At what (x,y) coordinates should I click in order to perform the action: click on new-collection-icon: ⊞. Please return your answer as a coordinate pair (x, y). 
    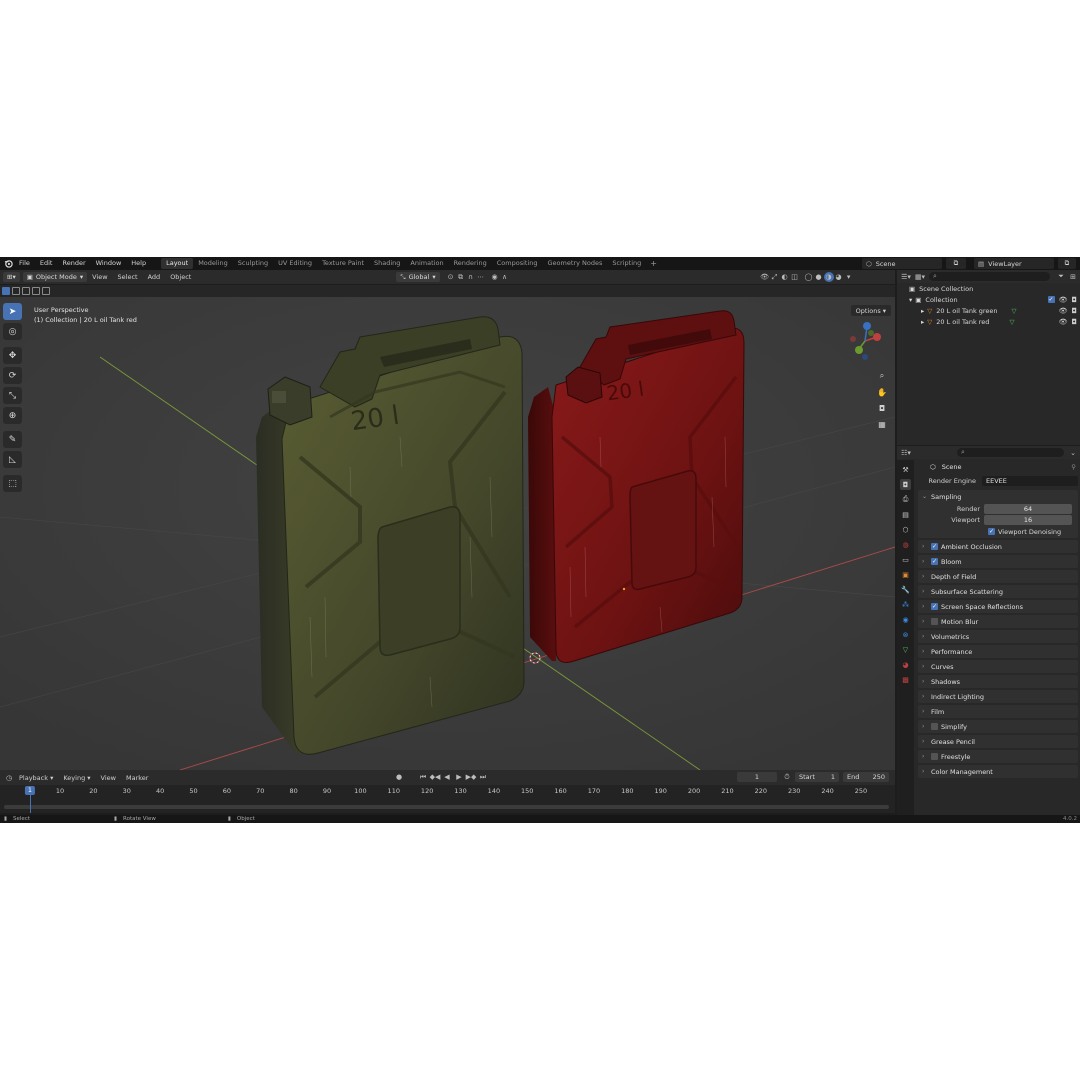
    Looking at the image, I should click on (1073, 277).